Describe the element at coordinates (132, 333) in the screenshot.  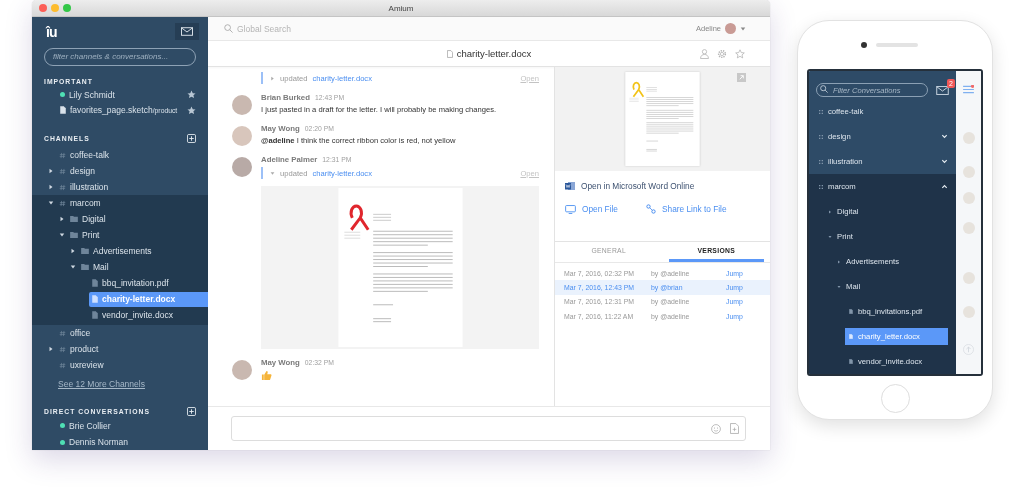
I see `channel-item: office` at that location.